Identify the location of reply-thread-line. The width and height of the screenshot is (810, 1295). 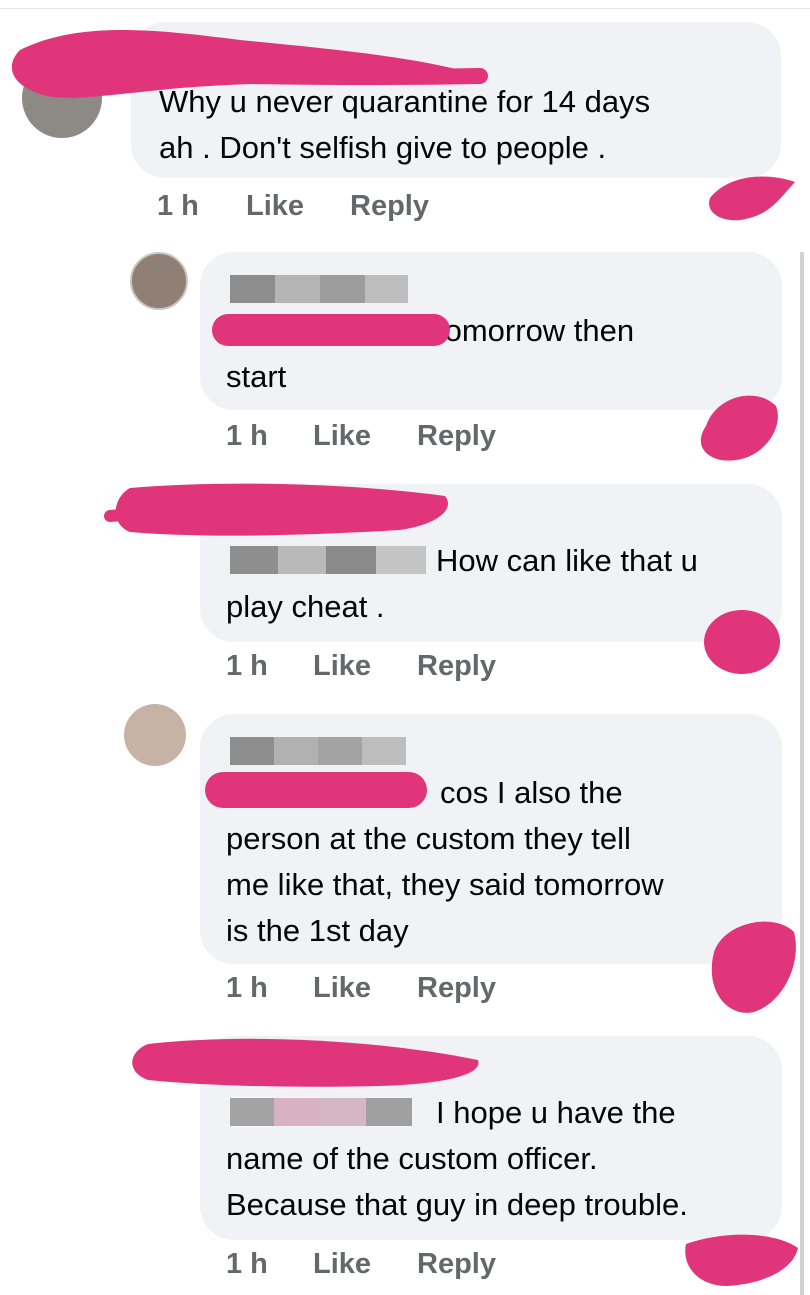
(802, 773).